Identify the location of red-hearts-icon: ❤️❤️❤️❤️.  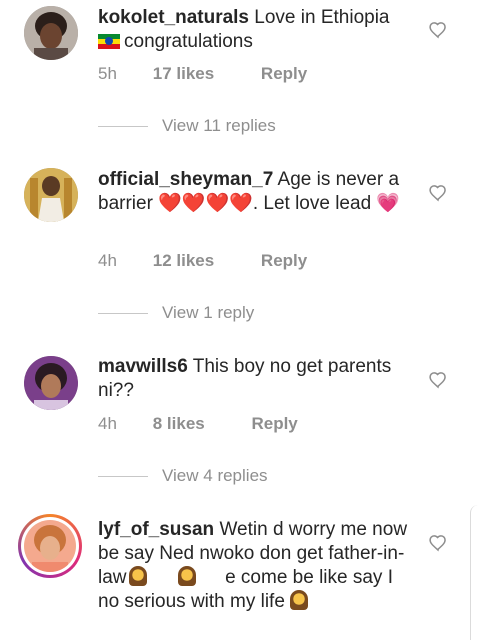
(205, 203).